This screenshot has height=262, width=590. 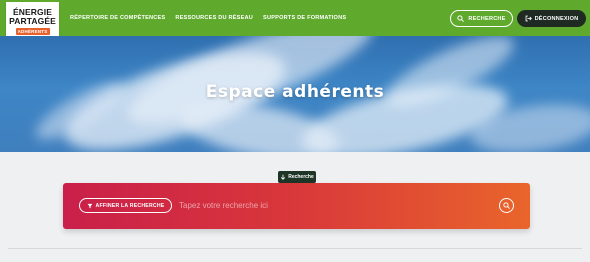 I want to click on search-section-tag-label: Recherche, so click(x=301, y=177).